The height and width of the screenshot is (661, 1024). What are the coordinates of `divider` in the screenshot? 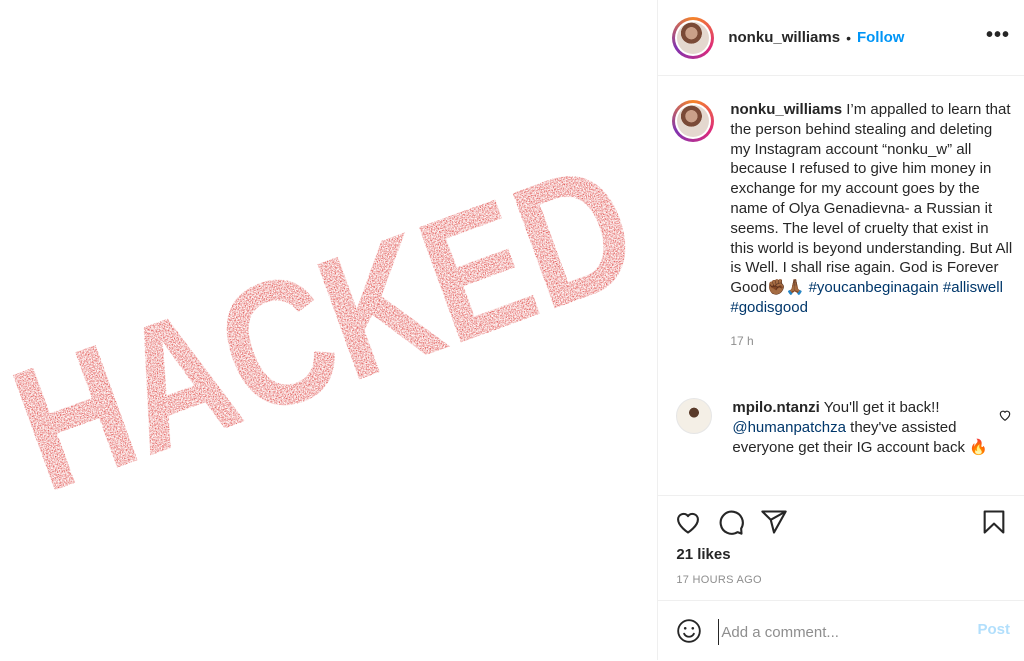 It's located at (841, 495).